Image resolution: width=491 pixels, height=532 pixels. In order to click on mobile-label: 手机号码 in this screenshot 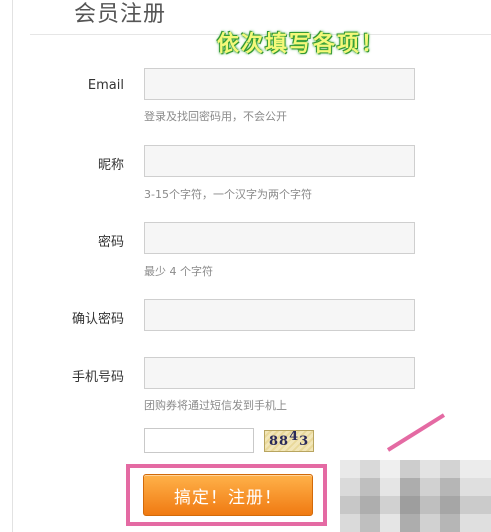, I will do `click(97, 377)`.